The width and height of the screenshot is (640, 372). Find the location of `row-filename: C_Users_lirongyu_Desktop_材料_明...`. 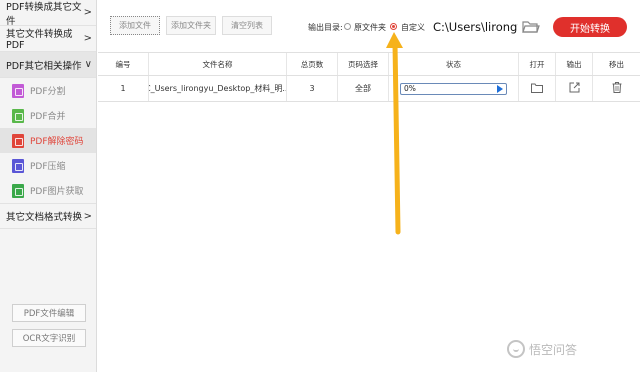

row-filename: C_Users_lirongyu_Desktop_材料_明... is located at coordinates (218, 88).